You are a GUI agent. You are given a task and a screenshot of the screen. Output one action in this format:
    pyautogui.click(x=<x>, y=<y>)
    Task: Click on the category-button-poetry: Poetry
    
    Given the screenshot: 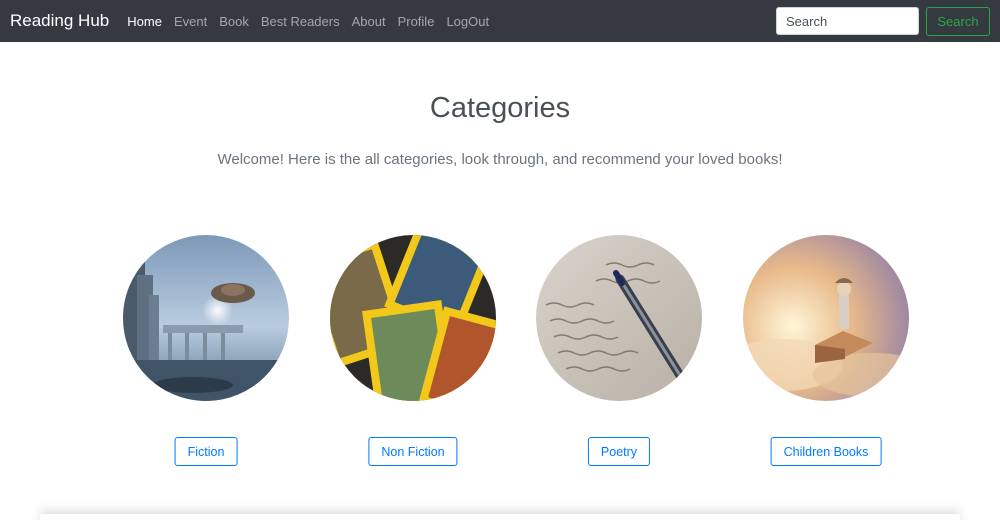 What is the action you would take?
    pyautogui.click(x=619, y=451)
    